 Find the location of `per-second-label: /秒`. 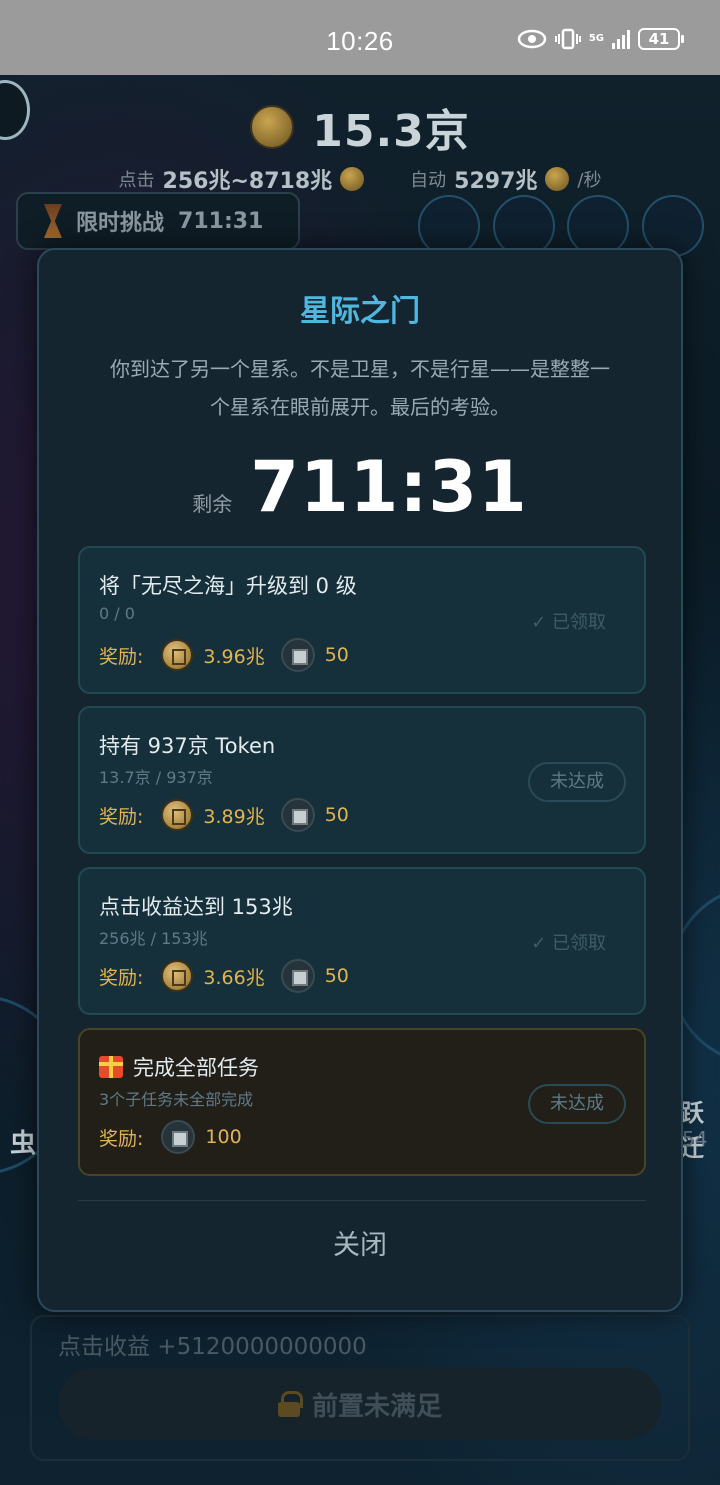

per-second-label: /秒 is located at coordinates (589, 180).